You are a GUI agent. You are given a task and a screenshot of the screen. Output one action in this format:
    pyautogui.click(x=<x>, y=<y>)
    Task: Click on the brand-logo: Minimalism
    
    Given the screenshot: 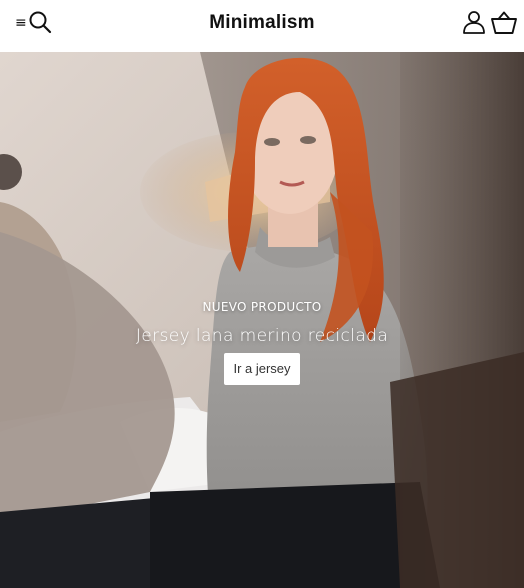 What is the action you would take?
    pyautogui.click(x=262, y=23)
    